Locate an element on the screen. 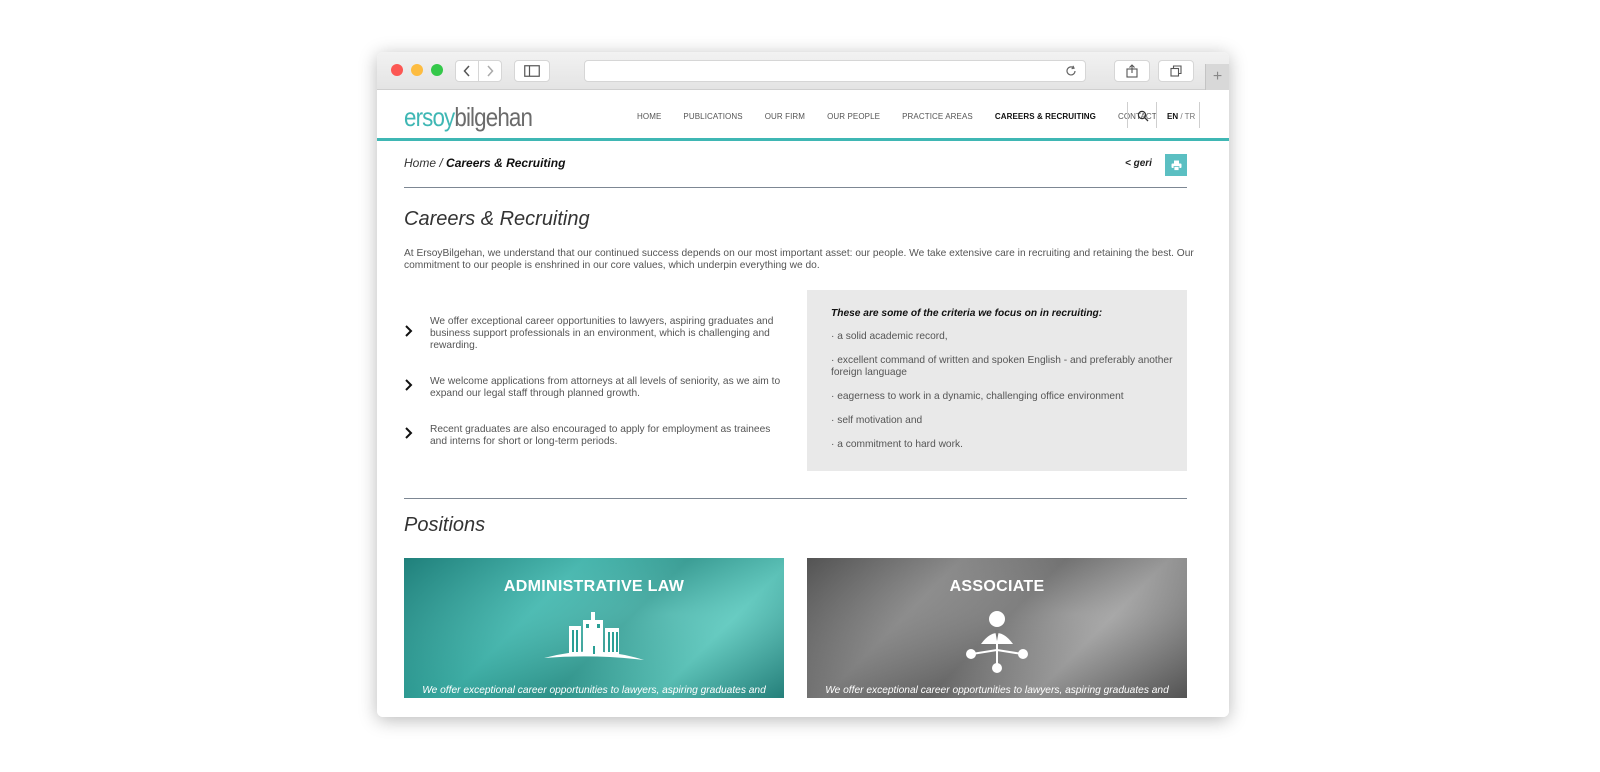  sidebar-toggle-button is located at coordinates (532, 71).